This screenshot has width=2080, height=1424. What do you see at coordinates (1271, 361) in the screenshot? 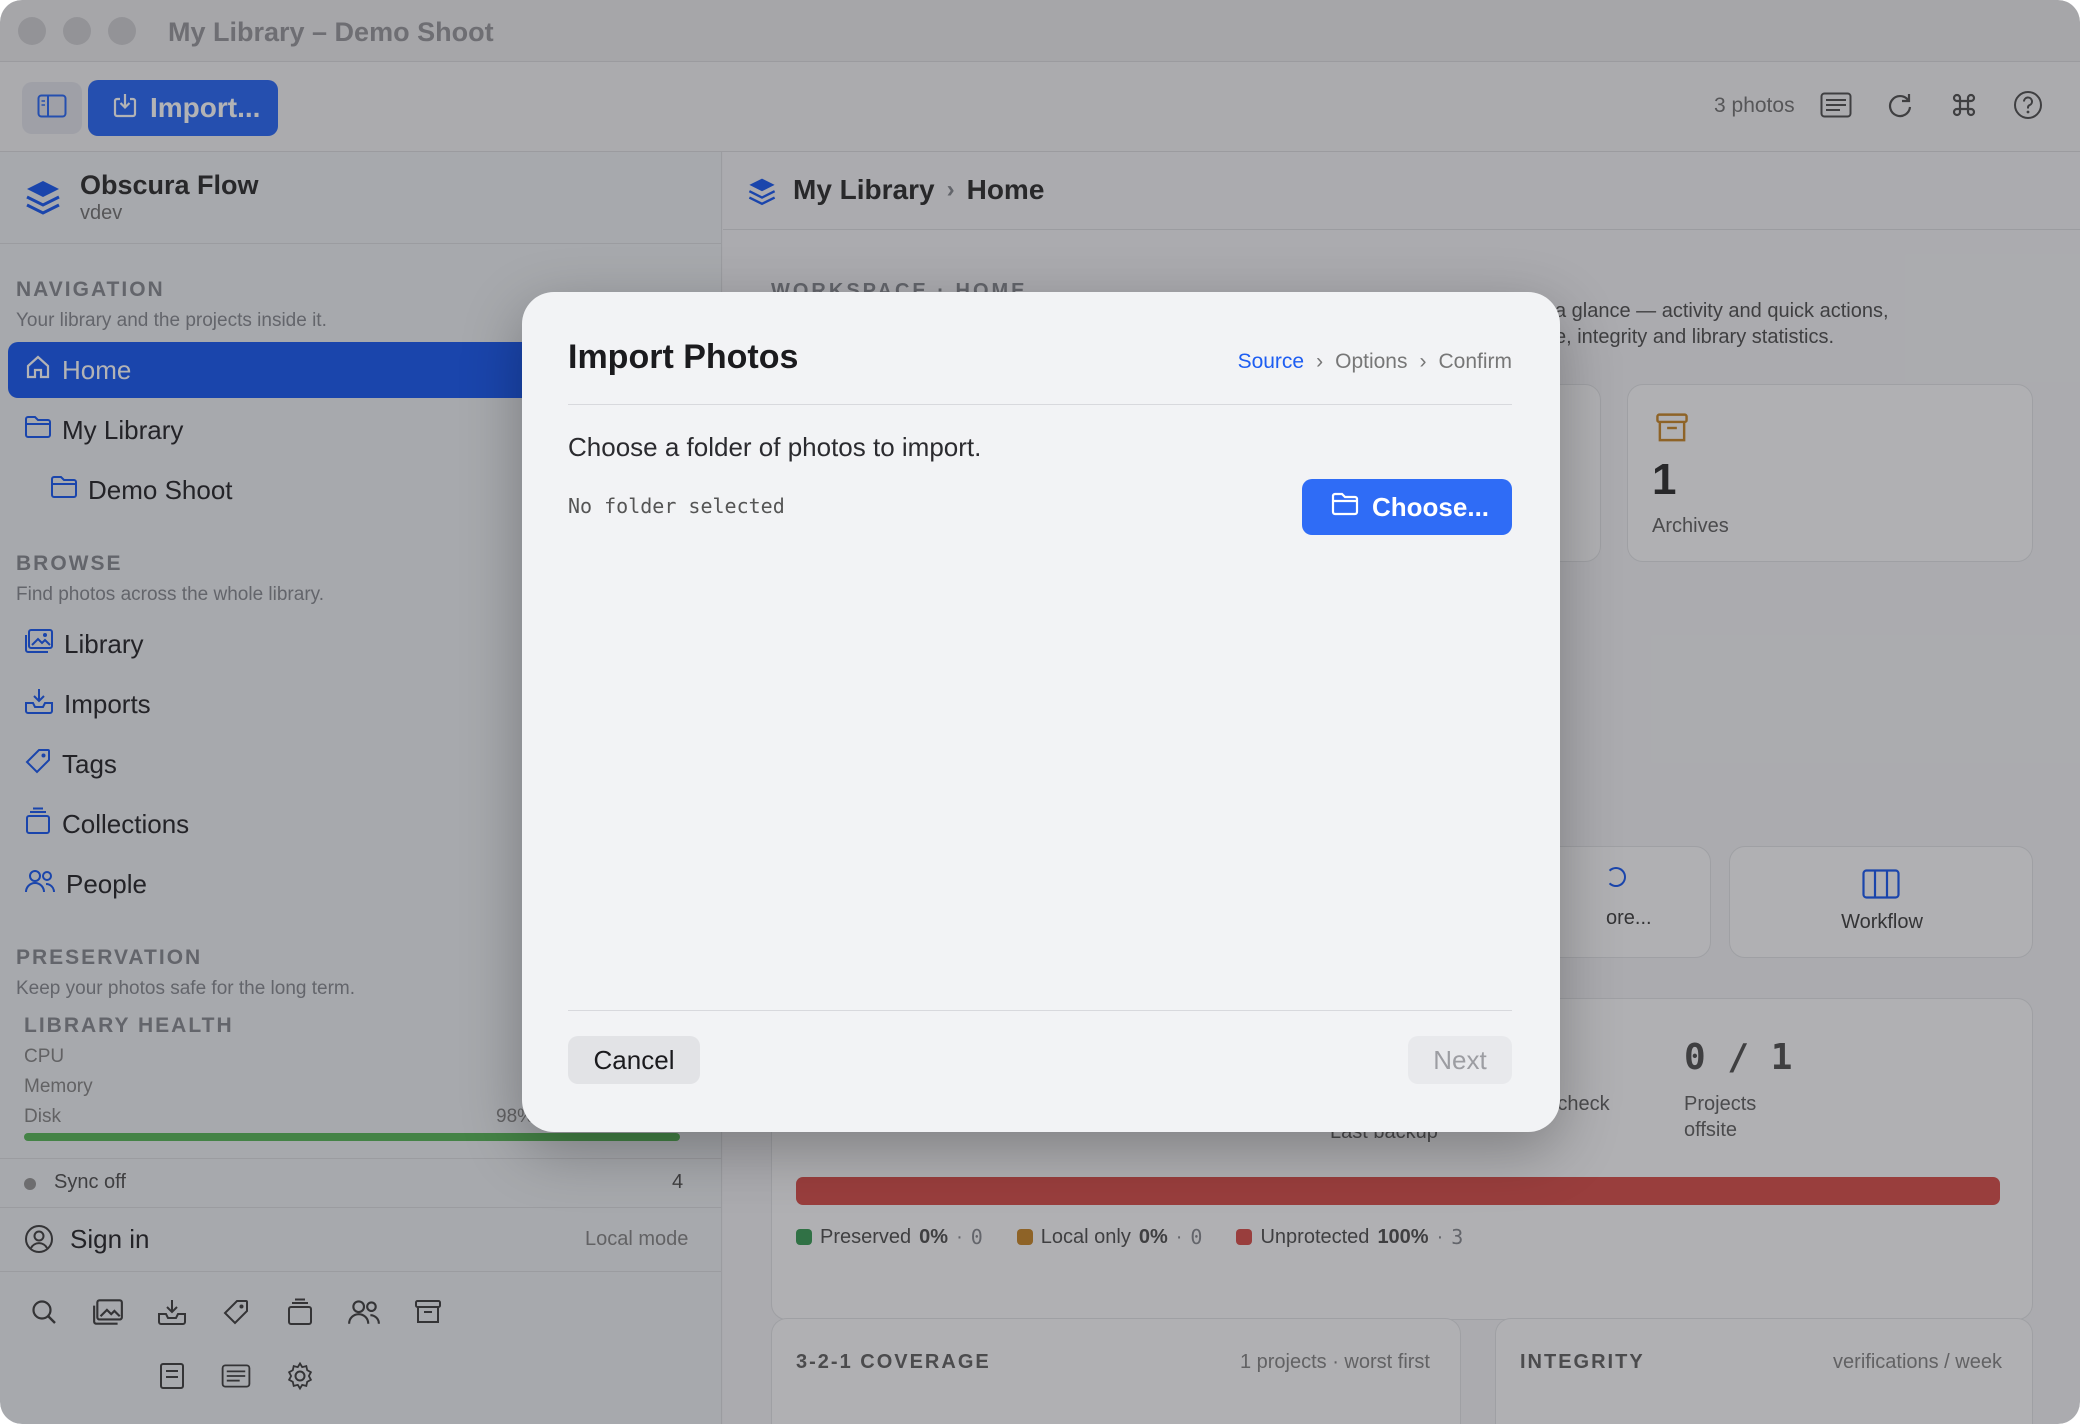
I see `step-source: Source` at bounding box center [1271, 361].